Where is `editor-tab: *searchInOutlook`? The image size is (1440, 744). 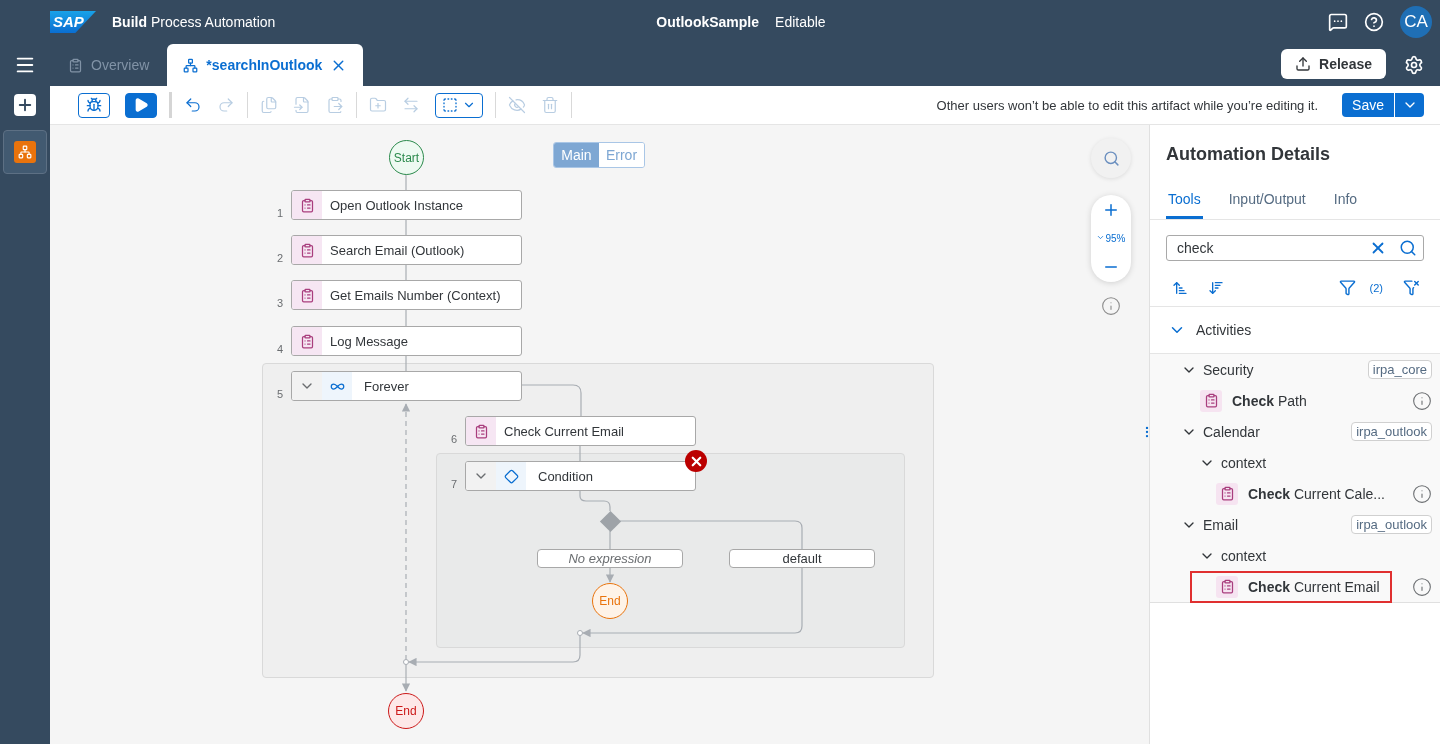
editor-tab: *searchInOutlook is located at coordinates (265, 65).